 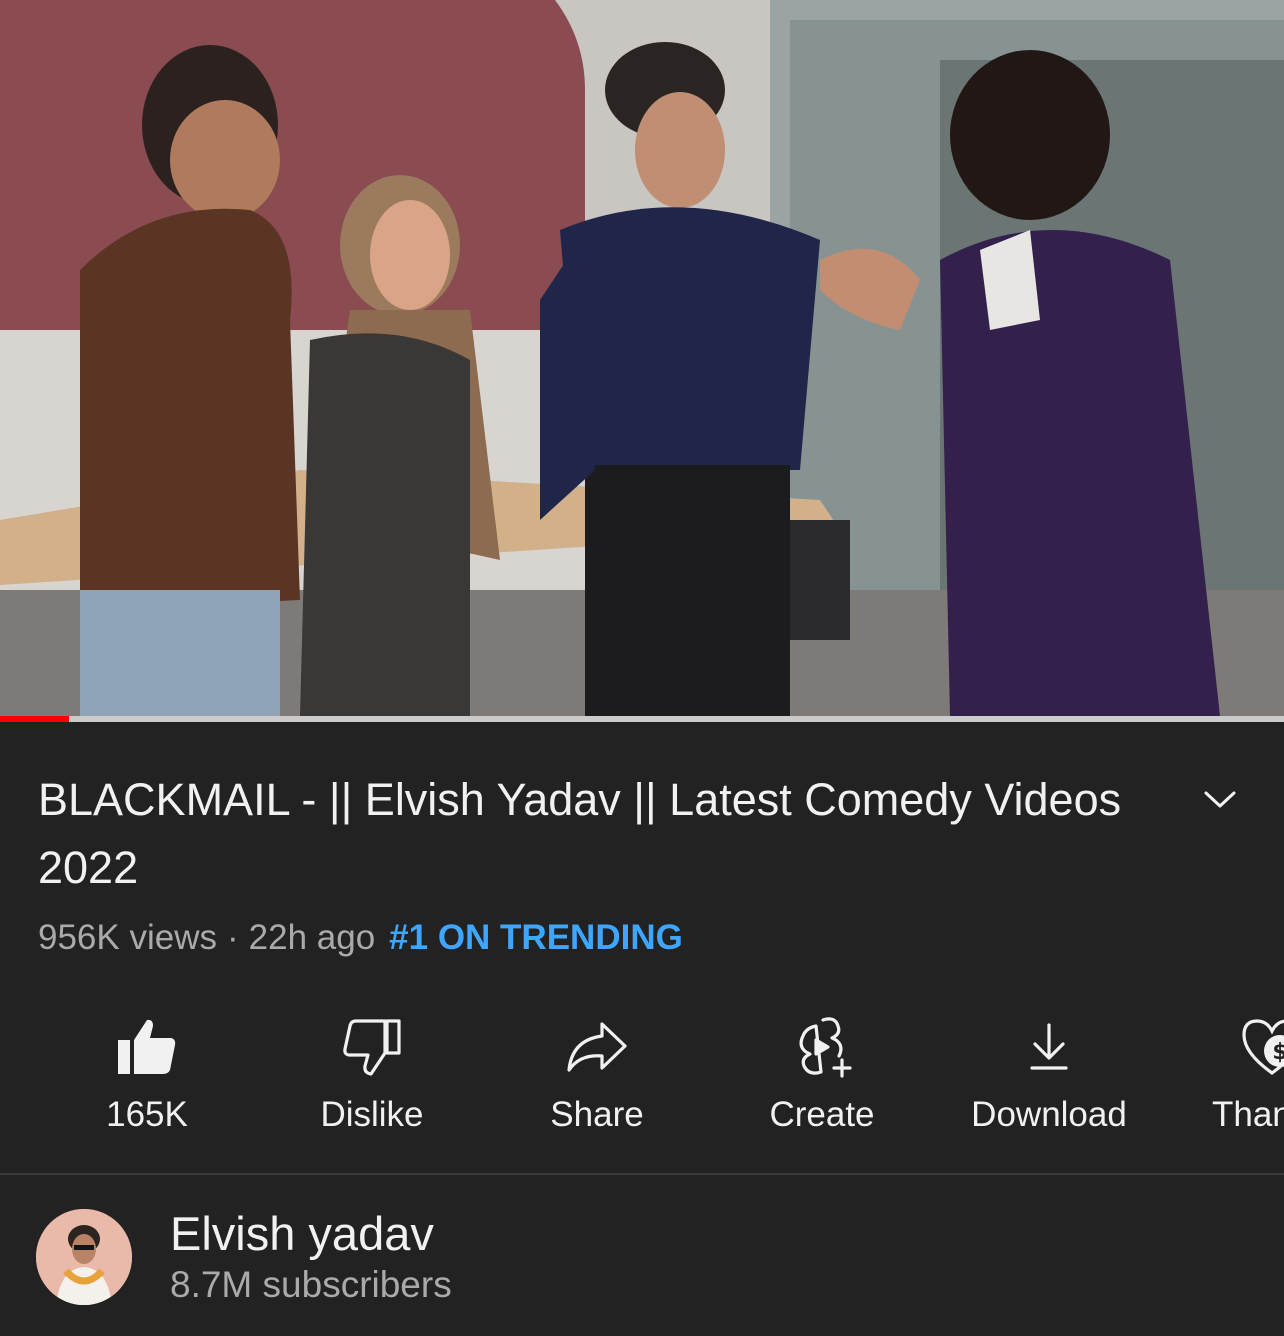 What do you see at coordinates (1261, 1047) in the screenshot?
I see `super-thanks-heart-icon: $` at bounding box center [1261, 1047].